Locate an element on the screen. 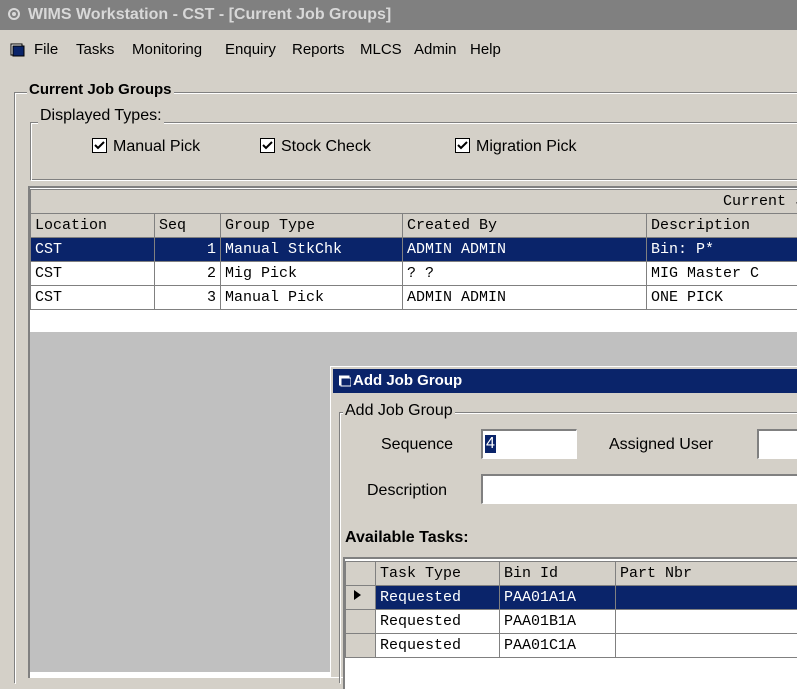  manual-pick-label: Manual Pick is located at coordinates (156, 146).